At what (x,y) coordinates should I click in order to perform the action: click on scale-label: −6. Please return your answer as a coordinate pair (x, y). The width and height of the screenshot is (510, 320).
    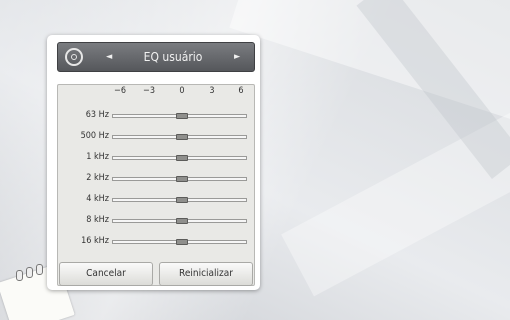
    Looking at the image, I should click on (120, 91).